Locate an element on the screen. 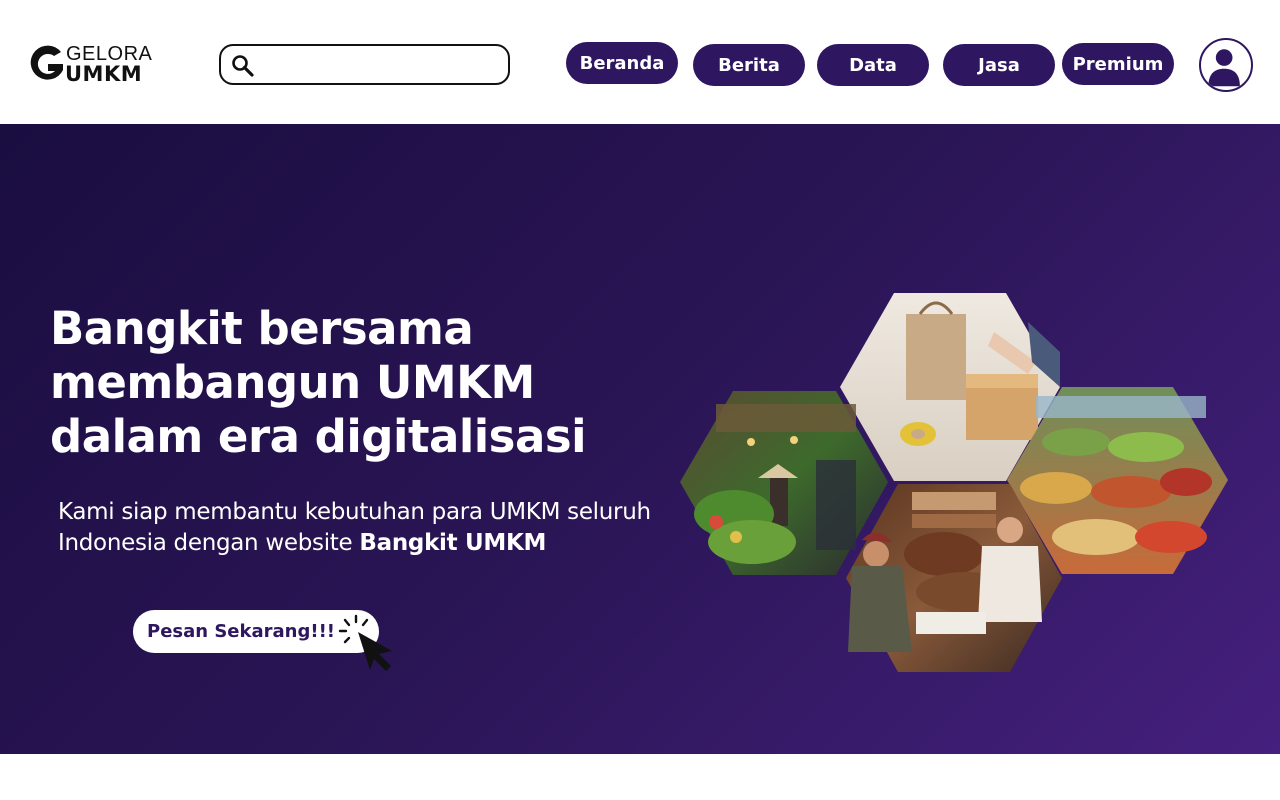 The height and width of the screenshot is (800, 1280). nav-data-button: Data is located at coordinates (873, 65).